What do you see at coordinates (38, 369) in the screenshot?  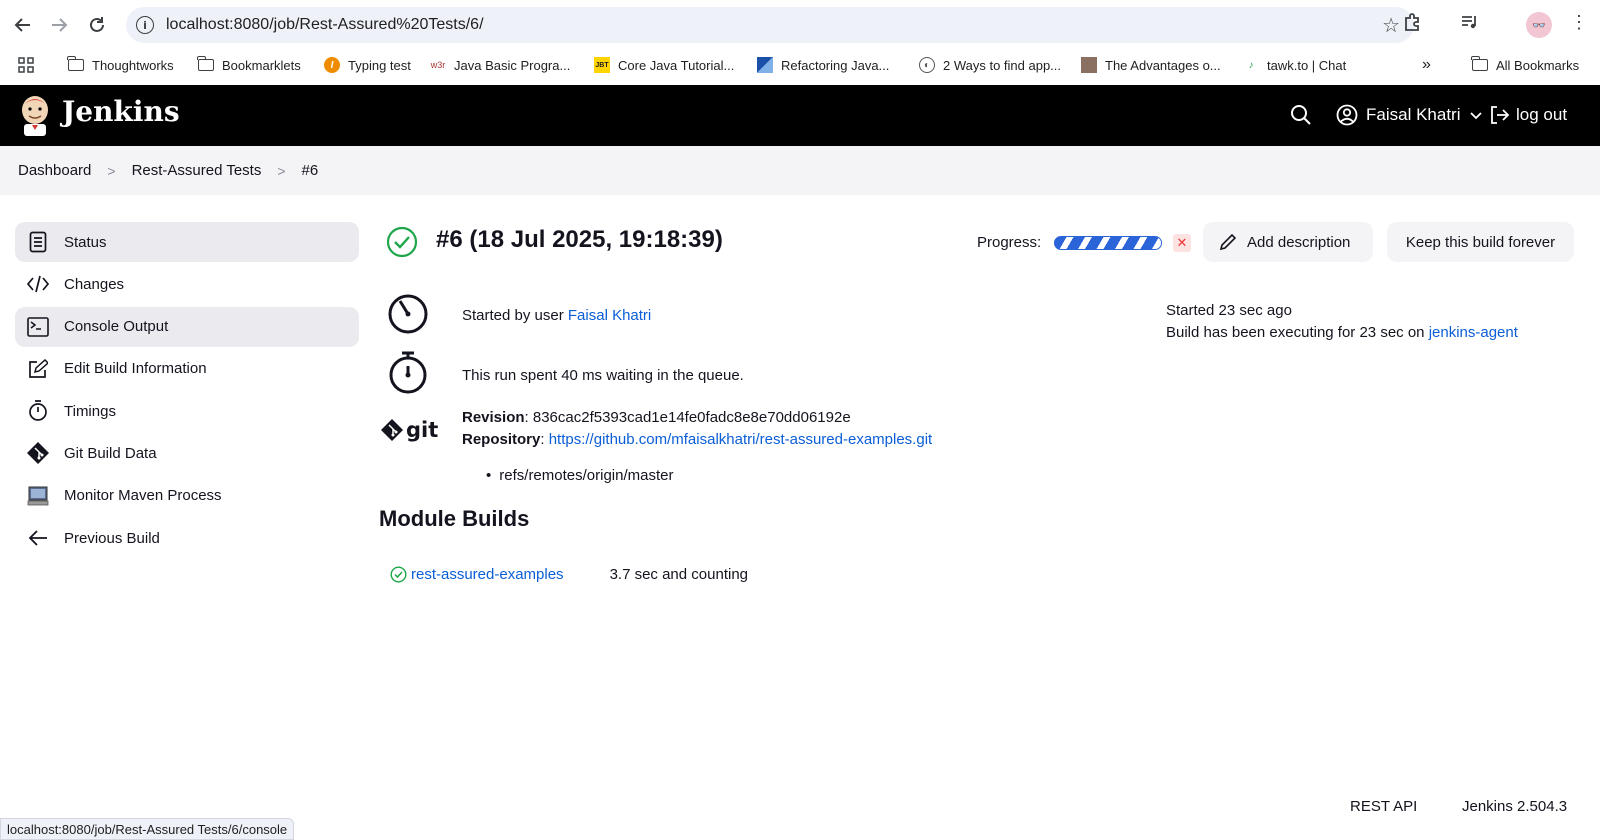 I see `edit-icon` at bounding box center [38, 369].